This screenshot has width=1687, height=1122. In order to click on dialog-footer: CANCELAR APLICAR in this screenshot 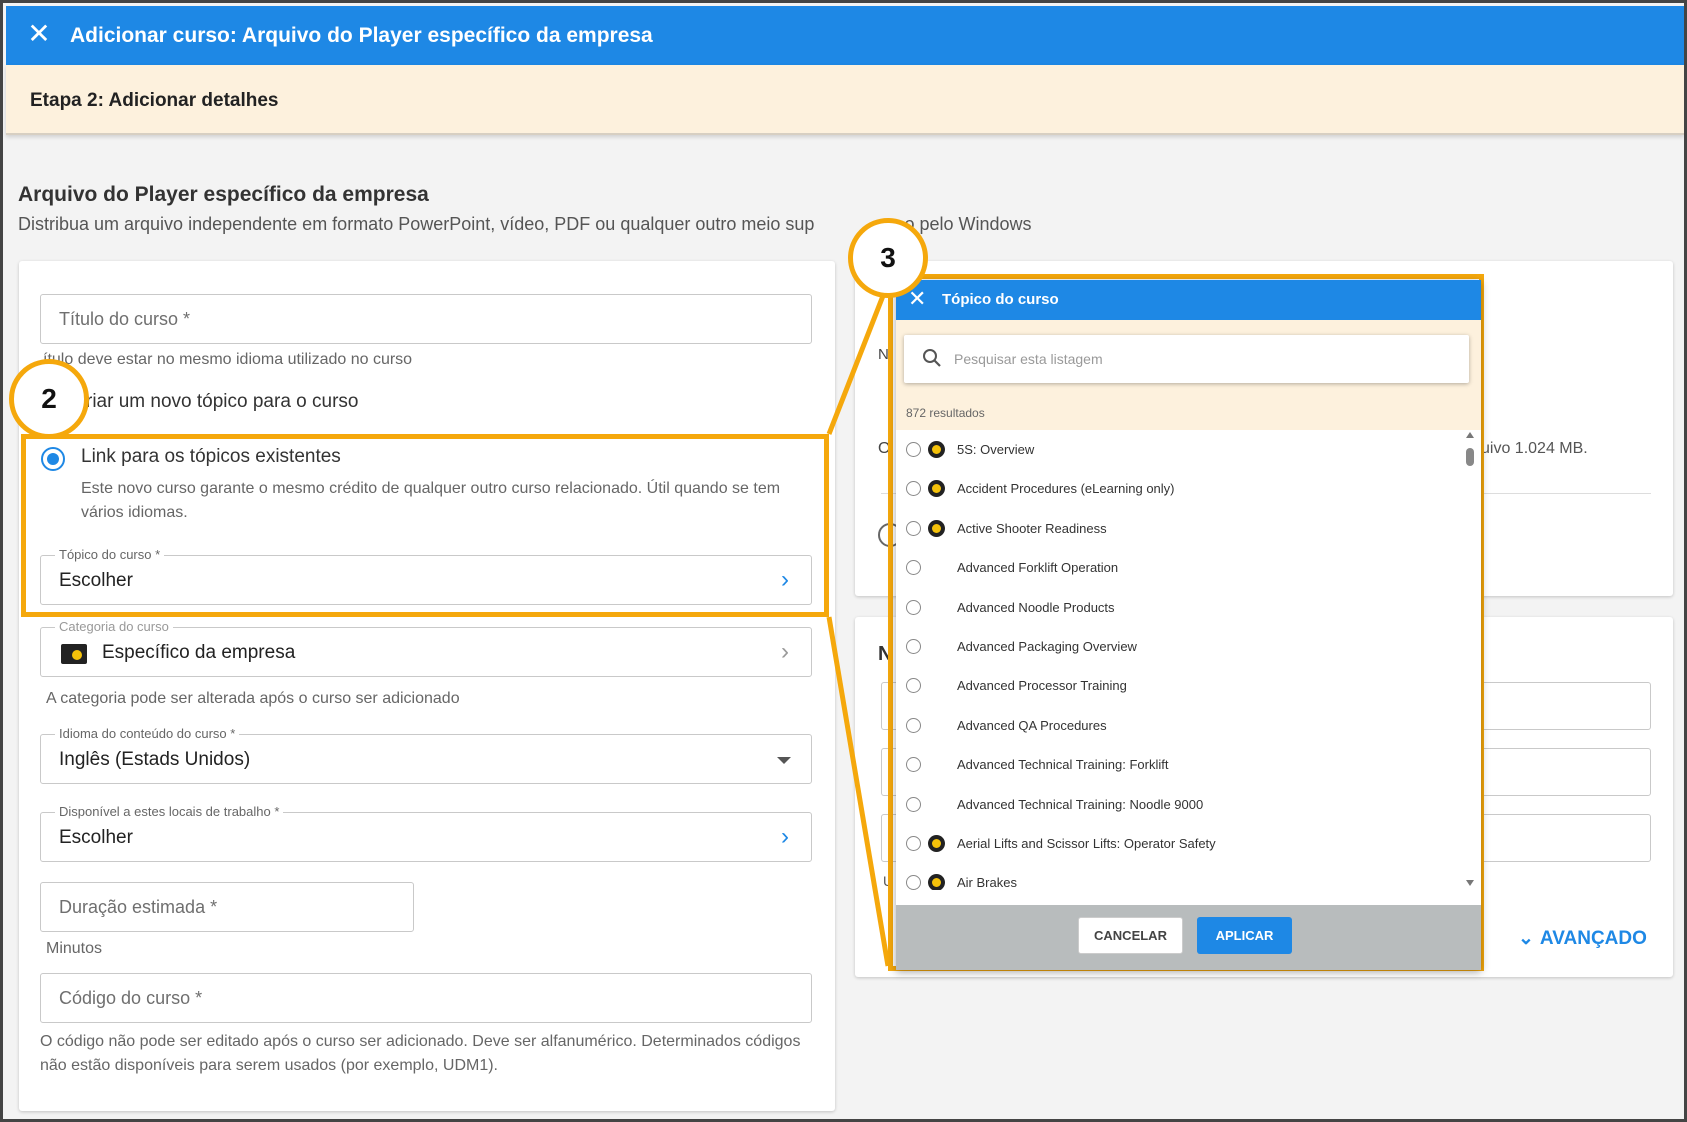, I will do `click(1188, 937)`.